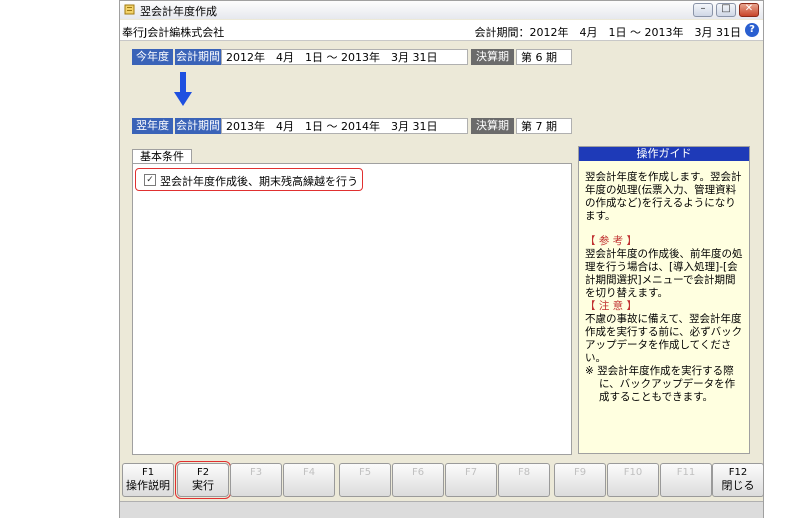 The image size is (800, 520). What do you see at coordinates (441, 509) in the screenshot?
I see `status-bar` at bounding box center [441, 509].